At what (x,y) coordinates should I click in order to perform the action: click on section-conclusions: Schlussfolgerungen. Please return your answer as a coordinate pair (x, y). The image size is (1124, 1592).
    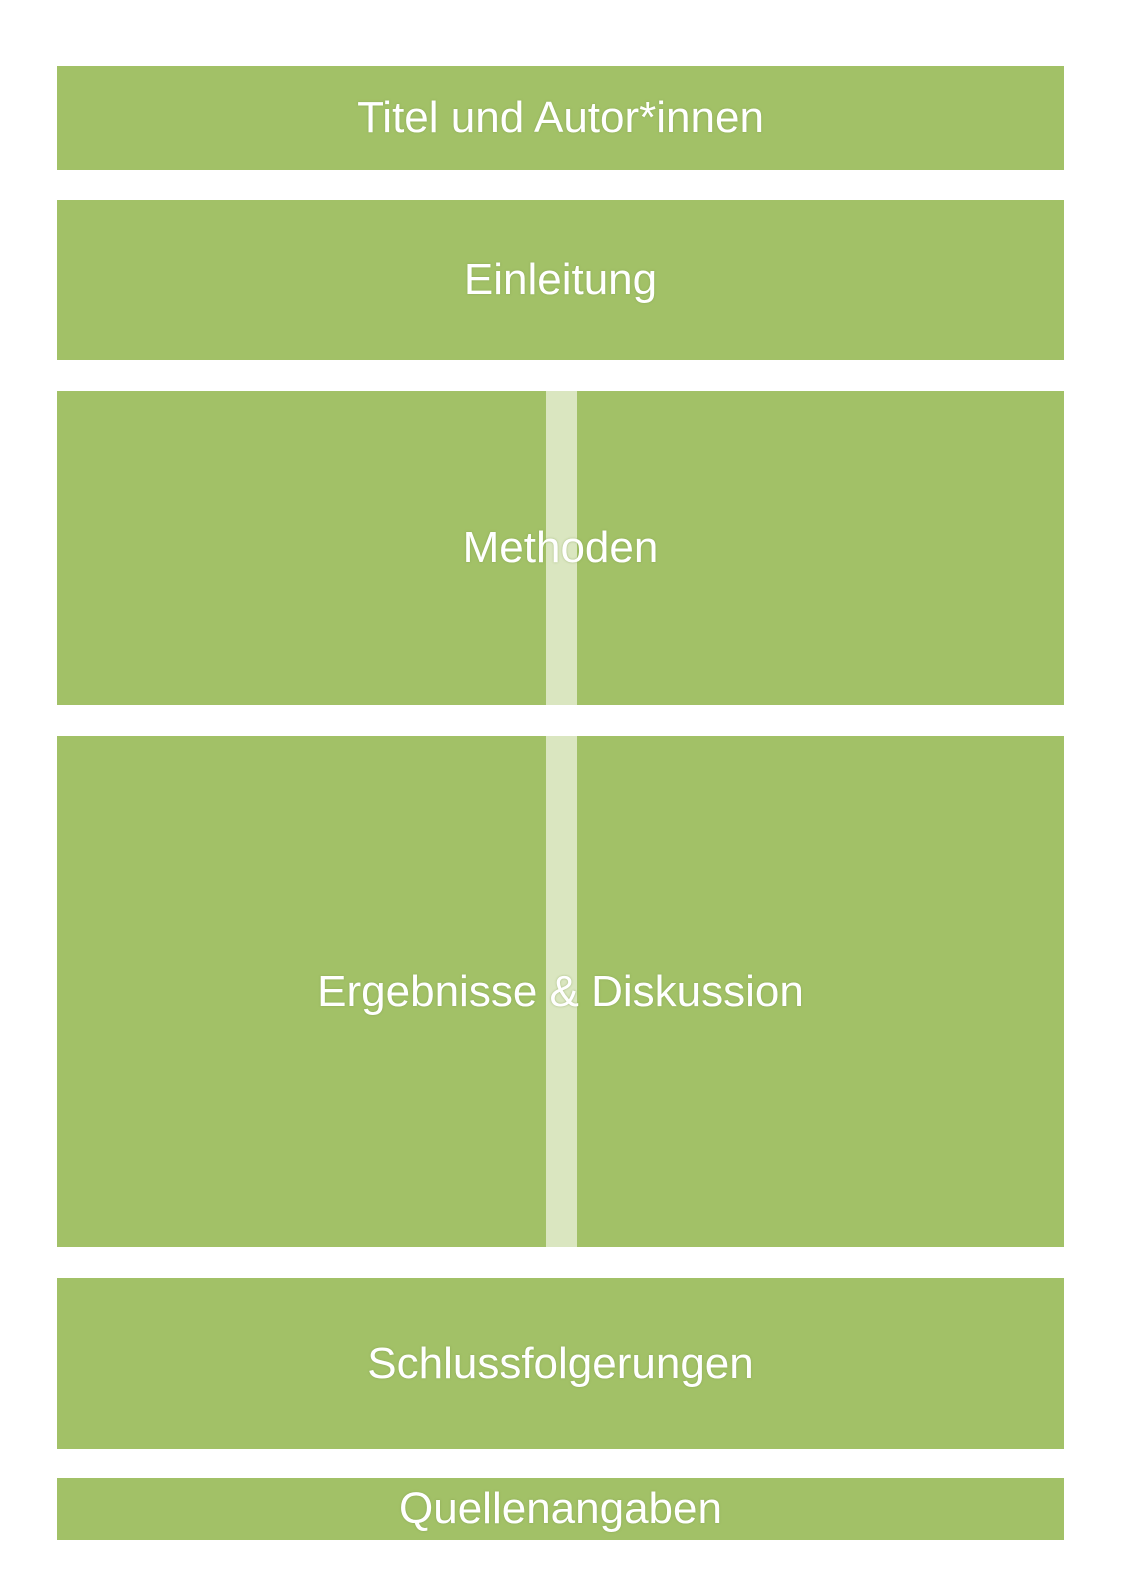
    Looking at the image, I should click on (560, 1363).